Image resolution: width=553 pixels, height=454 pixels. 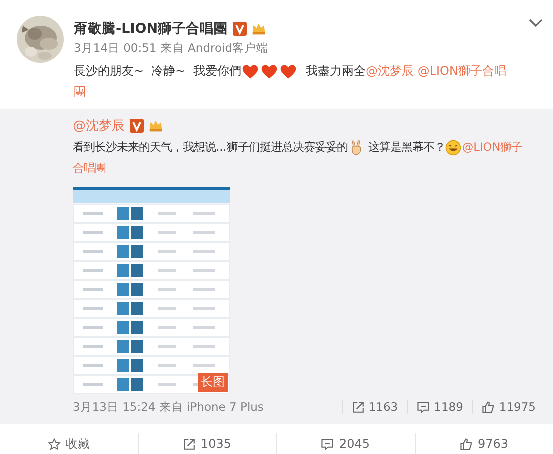 What do you see at coordinates (492, 147) in the screenshot?
I see `mention-link: @LION獅子` at bounding box center [492, 147].